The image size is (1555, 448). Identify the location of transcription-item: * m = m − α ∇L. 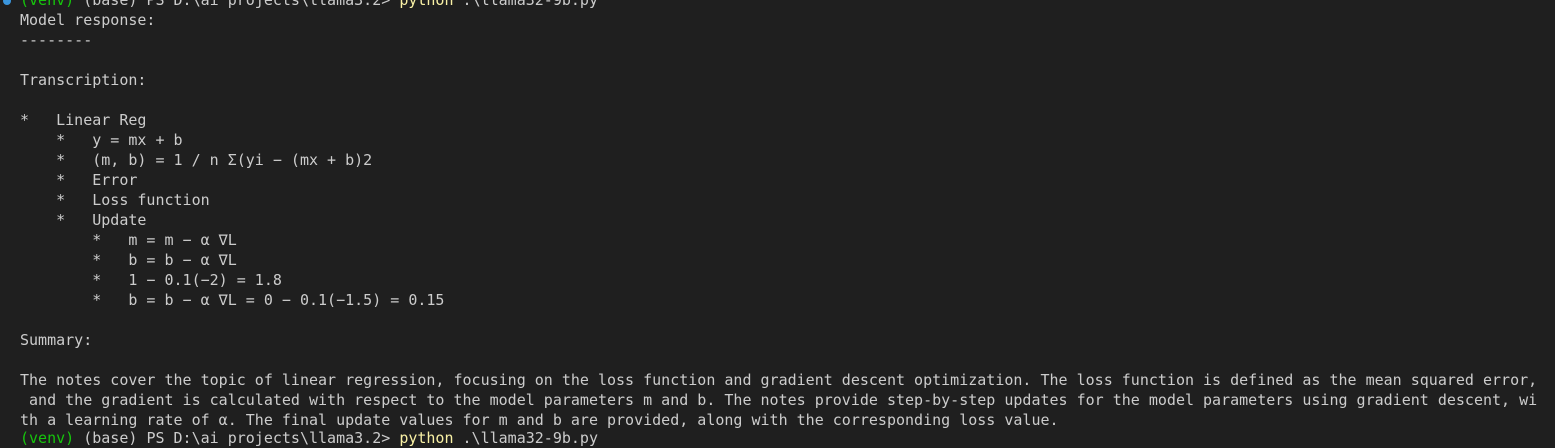
(128, 240).